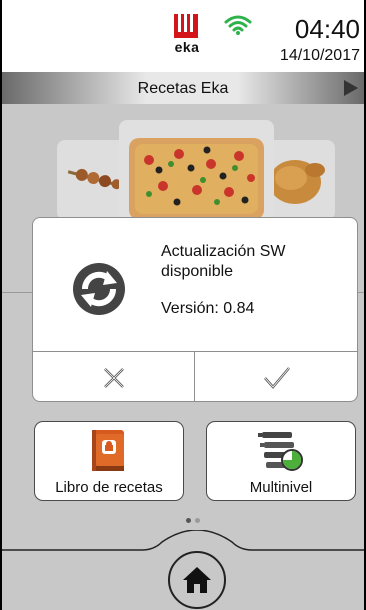 The image size is (366, 610). Describe the element at coordinates (281, 487) in the screenshot. I see `multilevel-label: Multinivel` at that location.